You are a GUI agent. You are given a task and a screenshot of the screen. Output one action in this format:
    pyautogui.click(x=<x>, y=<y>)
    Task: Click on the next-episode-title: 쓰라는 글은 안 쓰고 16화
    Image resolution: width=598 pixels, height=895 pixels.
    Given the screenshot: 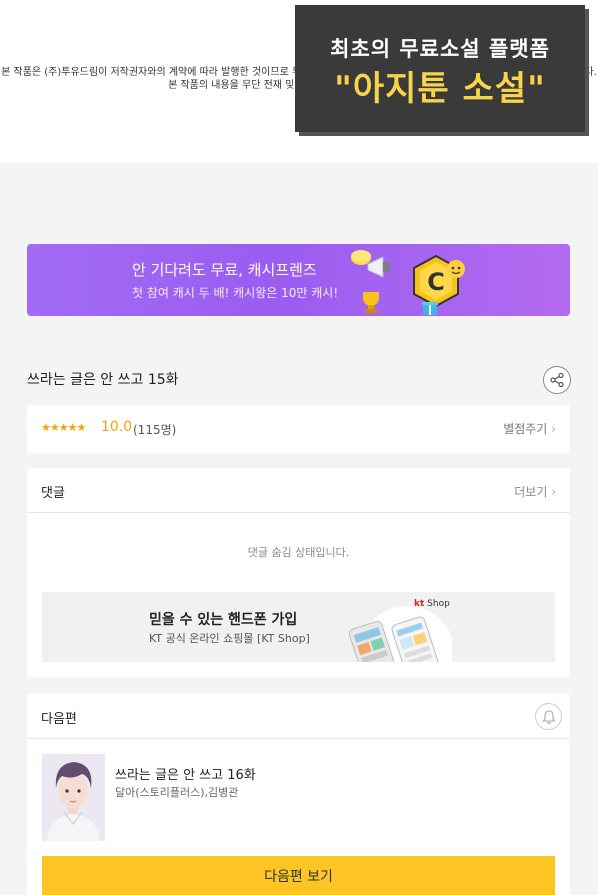 What is the action you would take?
    pyautogui.click(x=185, y=773)
    